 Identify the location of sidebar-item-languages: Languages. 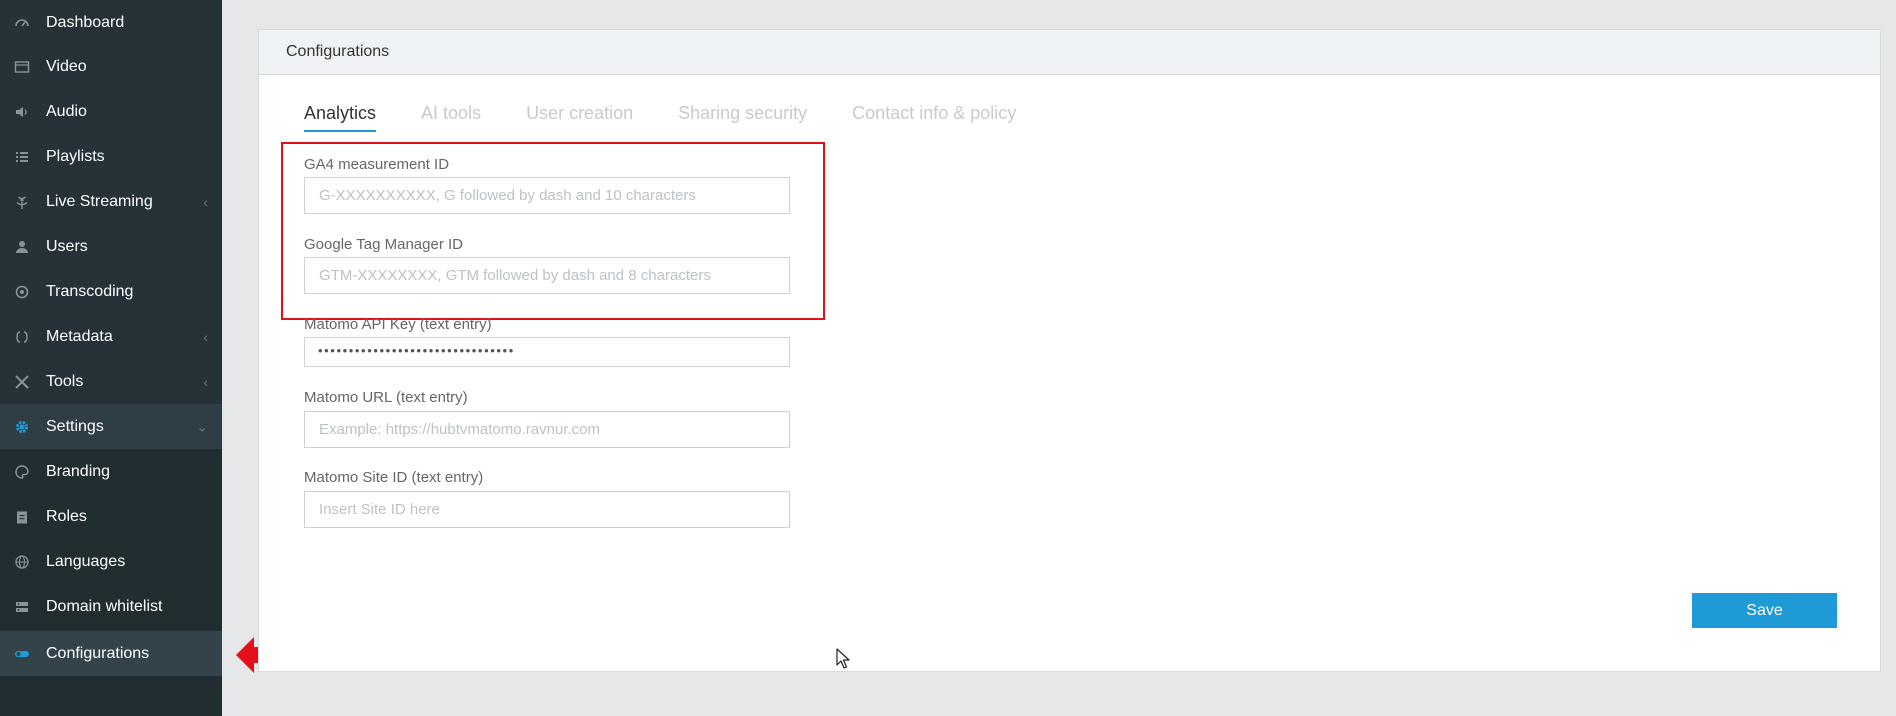
(111, 561).